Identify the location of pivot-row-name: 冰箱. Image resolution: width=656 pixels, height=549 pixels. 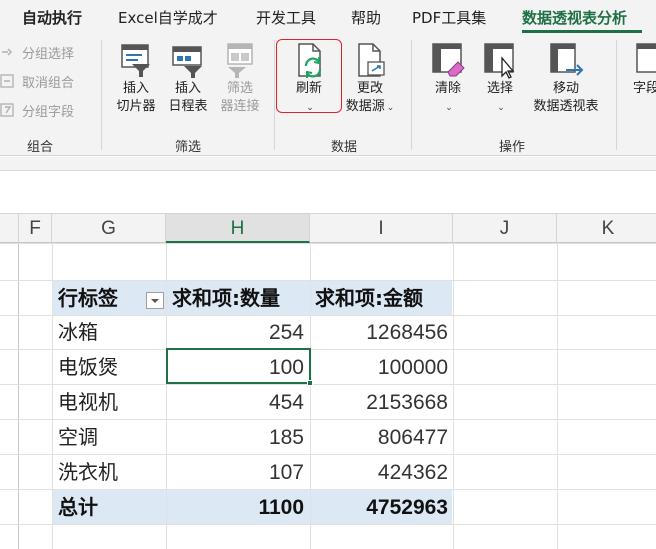
(110, 332).